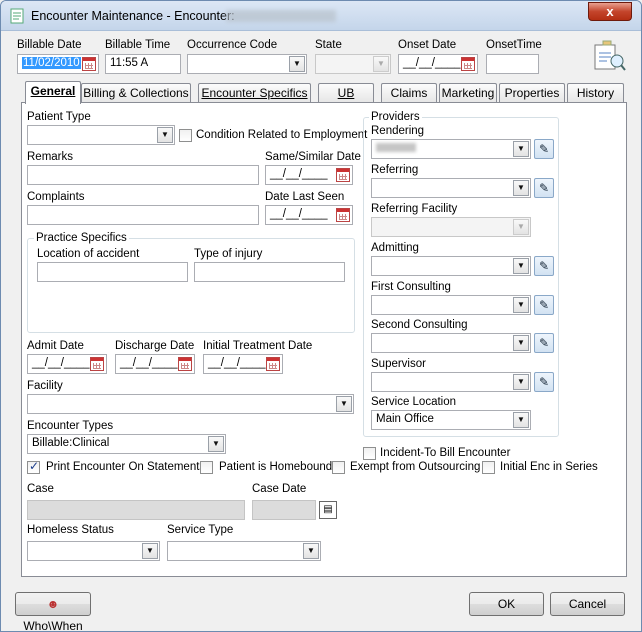  Describe the element at coordinates (247, 64) in the screenshot. I see `occurrence-code-dropdown: ▼` at that location.